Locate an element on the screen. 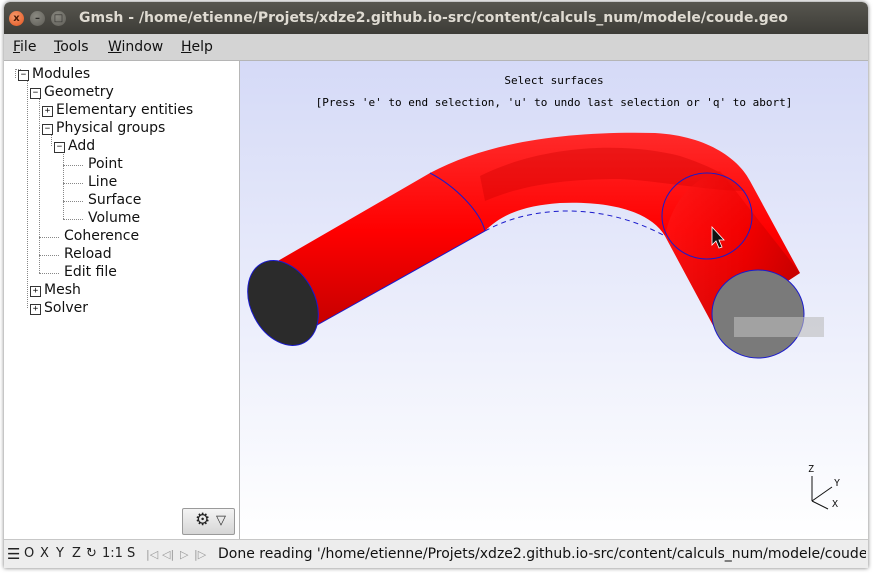 The width and height of the screenshot is (878, 575). menu-tools-label: ools is located at coordinates (74, 47).